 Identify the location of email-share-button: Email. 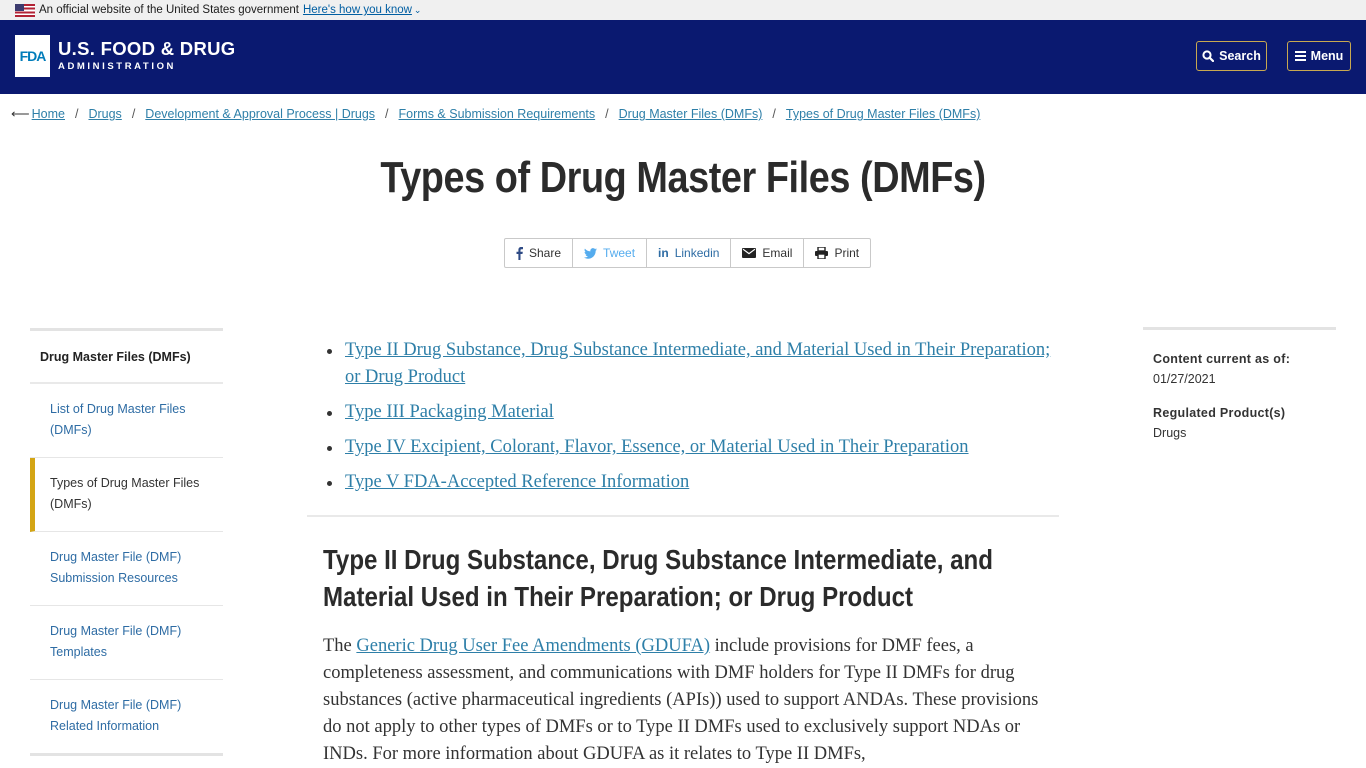
(768, 253).